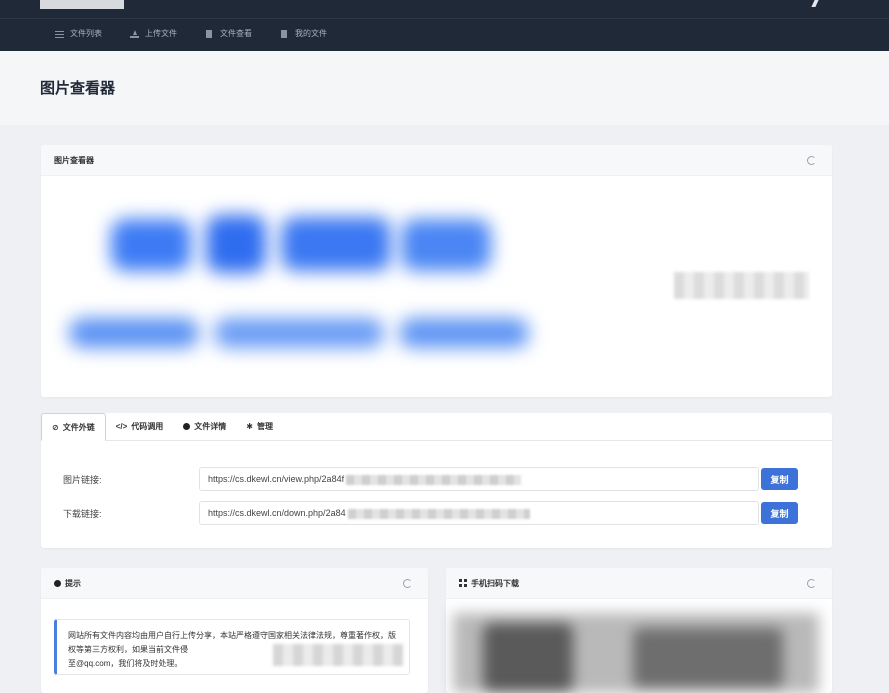 This screenshot has height=693, width=889. I want to click on card-title: 手机扫码下载, so click(495, 583).